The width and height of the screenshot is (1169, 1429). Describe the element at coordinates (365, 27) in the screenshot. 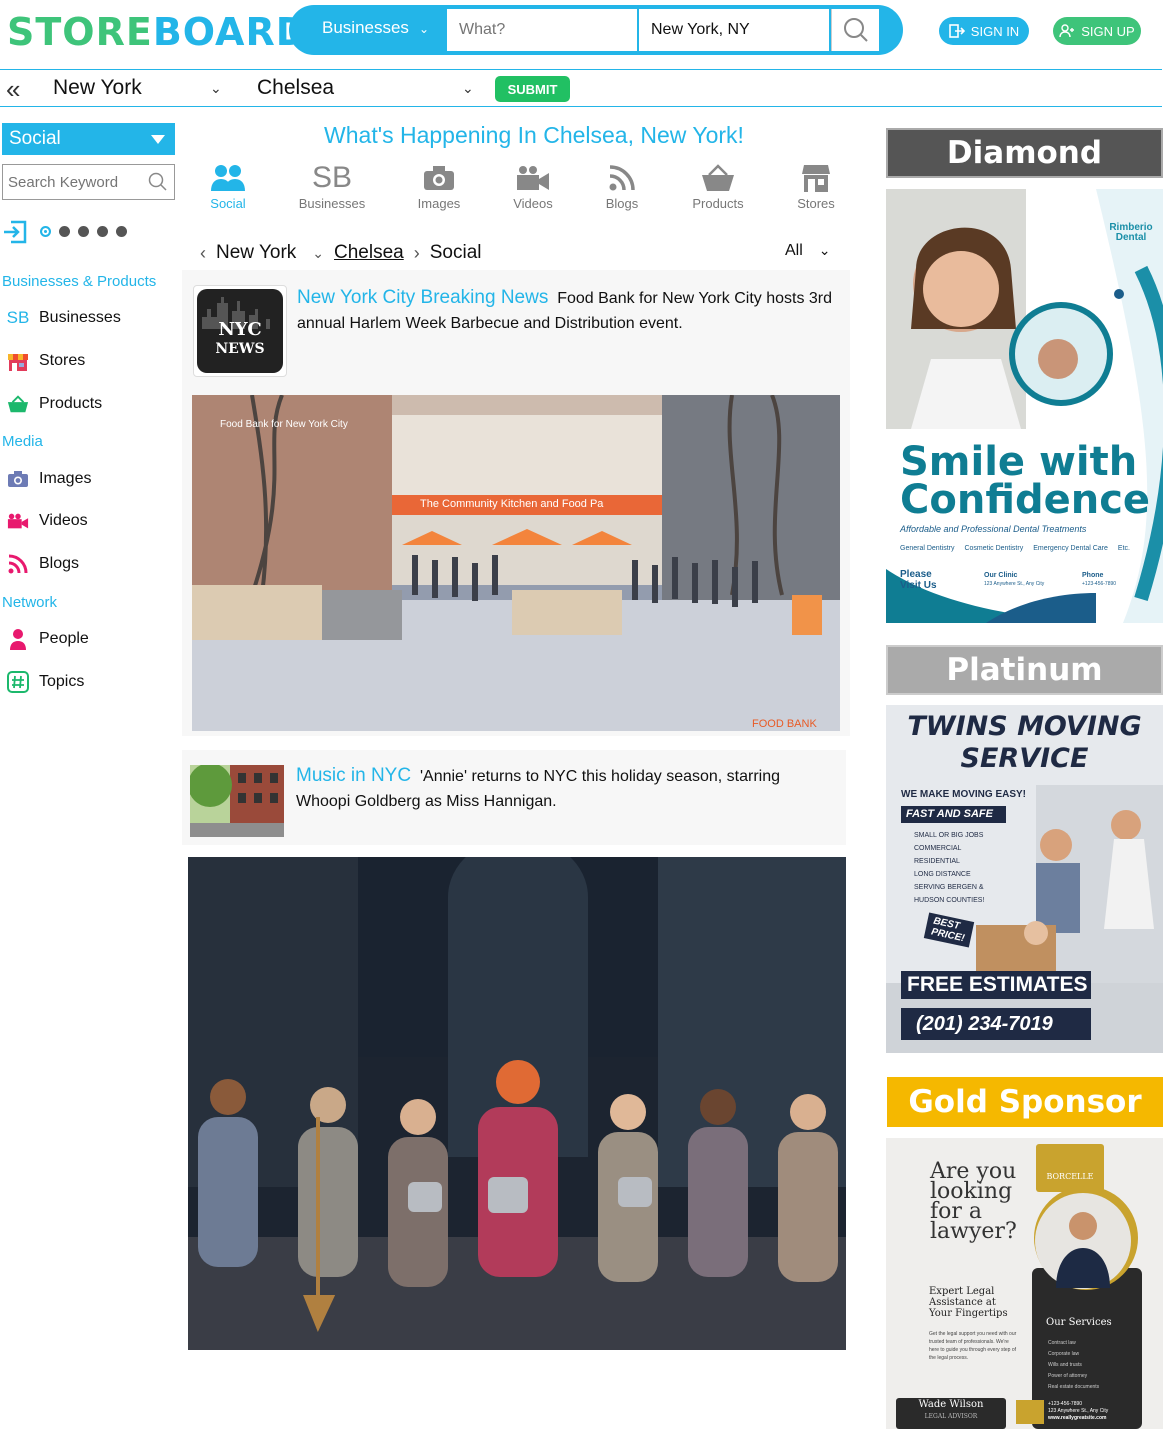

I see `category-label: Businesses` at that location.